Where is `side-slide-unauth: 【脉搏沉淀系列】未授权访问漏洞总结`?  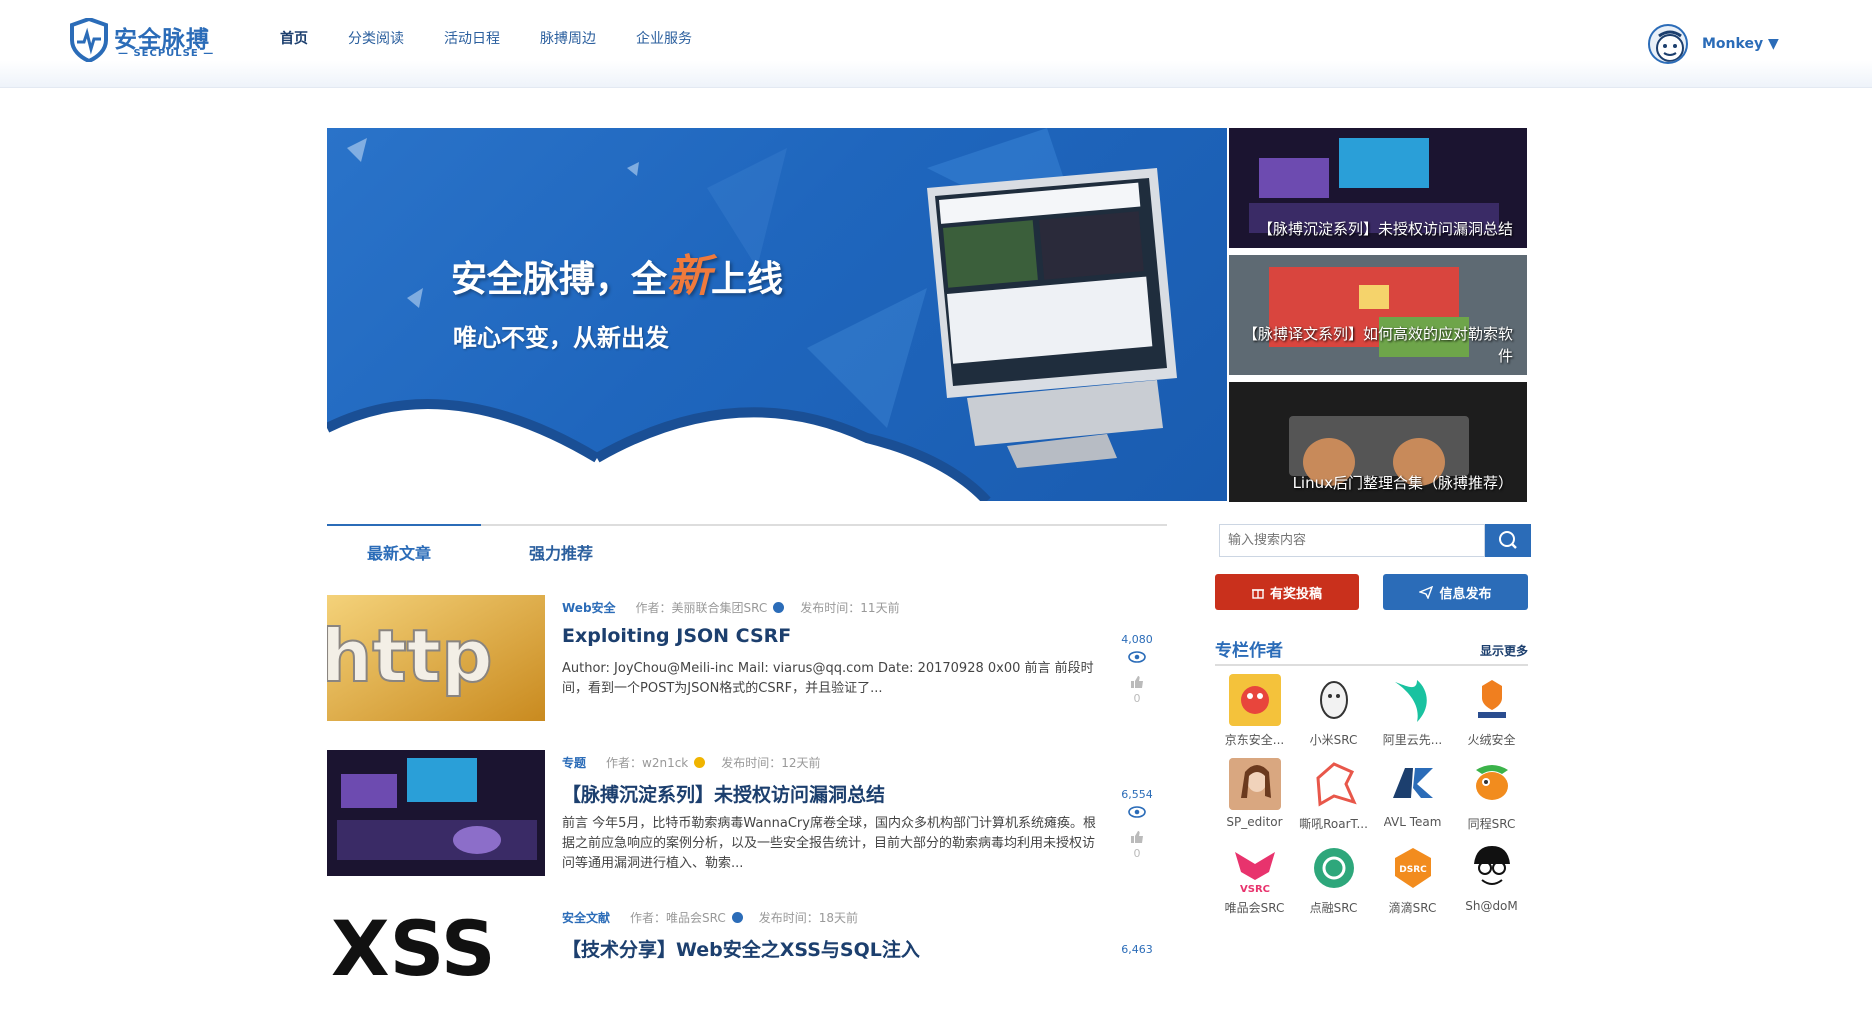
side-slide-unauth: 【脉搏沉淀系列】未授权访问漏洞总结 is located at coordinates (1378, 188).